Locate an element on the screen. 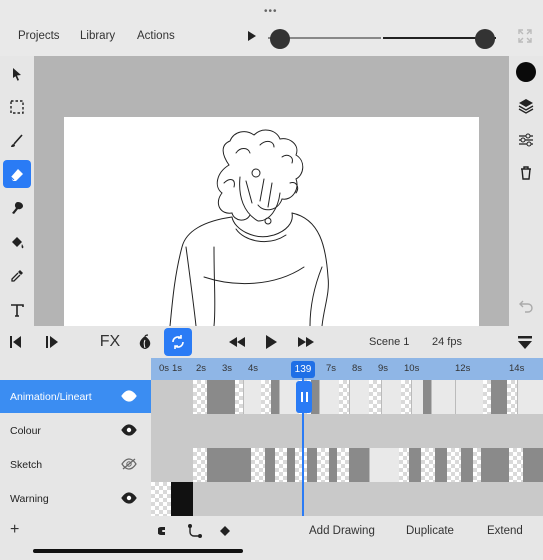 The image size is (543, 560). fps-label: 24 fps is located at coordinates (447, 342).